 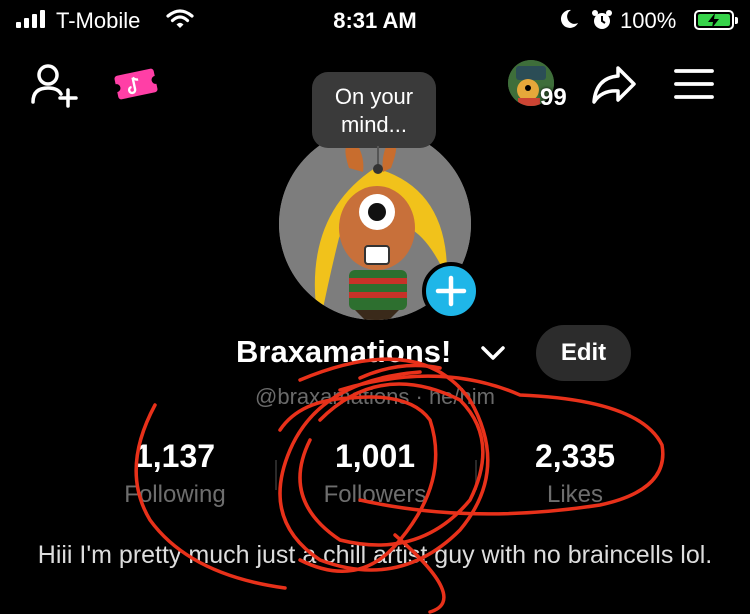 What do you see at coordinates (583, 353) in the screenshot?
I see `edit-profile-button: Edit` at bounding box center [583, 353].